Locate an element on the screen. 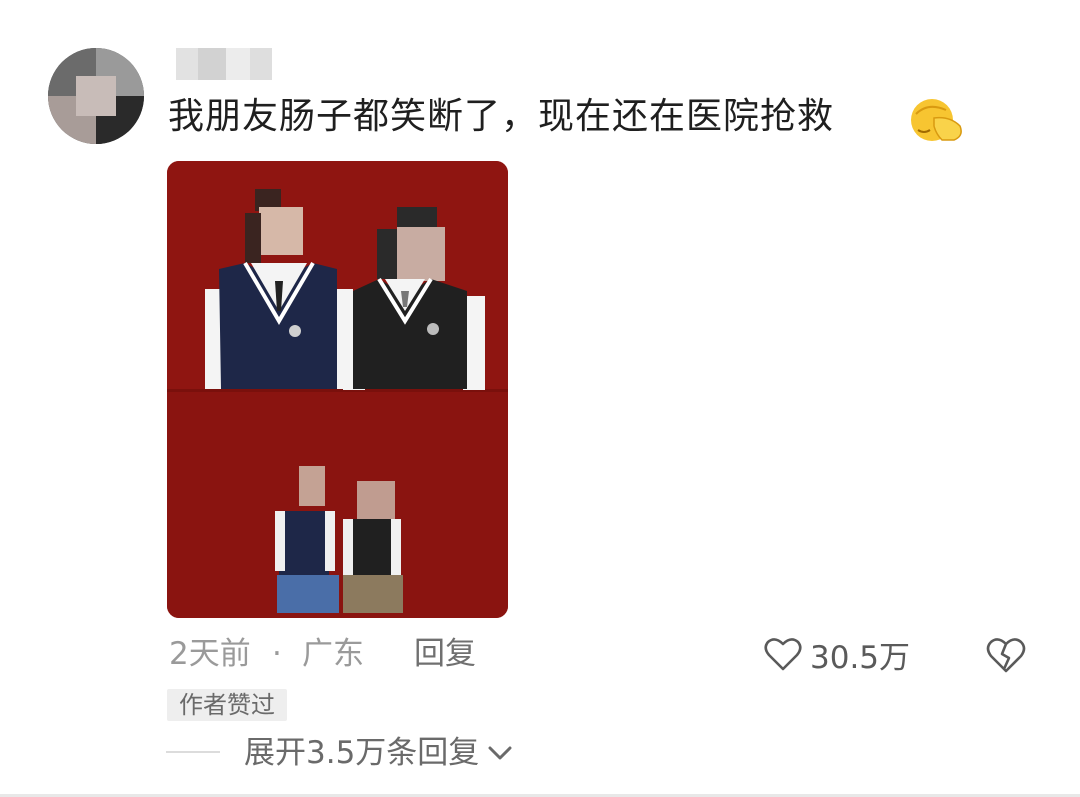 Image resolution: width=1080 pixels, height=797 pixels. user-avatar is located at coordinates (96, 96).